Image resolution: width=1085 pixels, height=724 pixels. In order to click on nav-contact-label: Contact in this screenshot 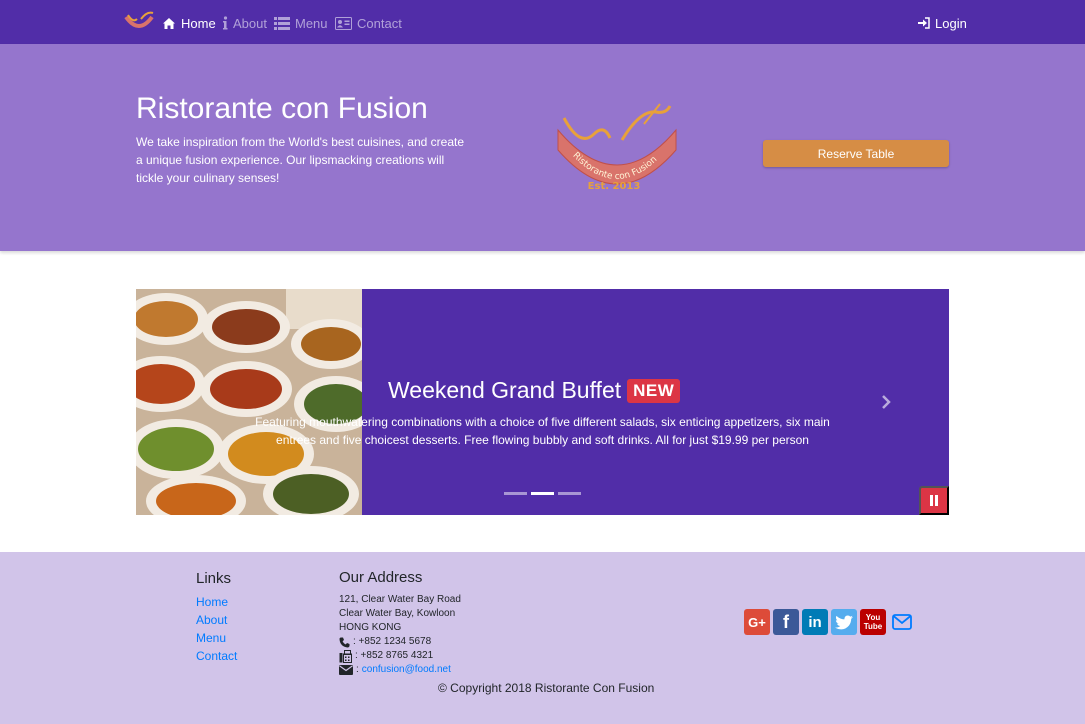, I will do `click(379, 23)`.